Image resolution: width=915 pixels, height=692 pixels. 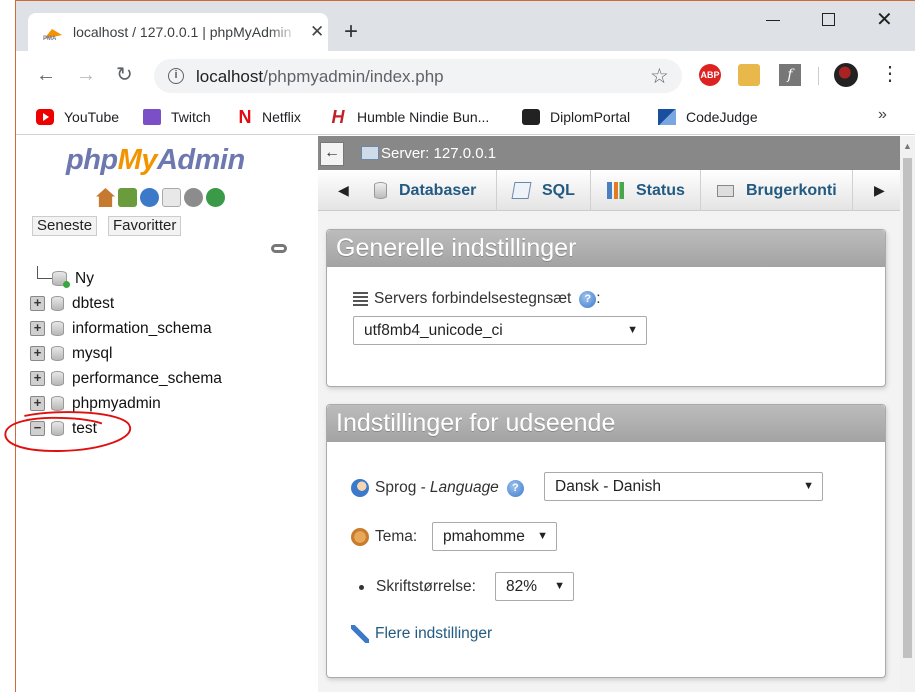 What do you see at coordinates (160, 197) in the screenshot?
I see `quick-links` at bounding box center [160, 197].